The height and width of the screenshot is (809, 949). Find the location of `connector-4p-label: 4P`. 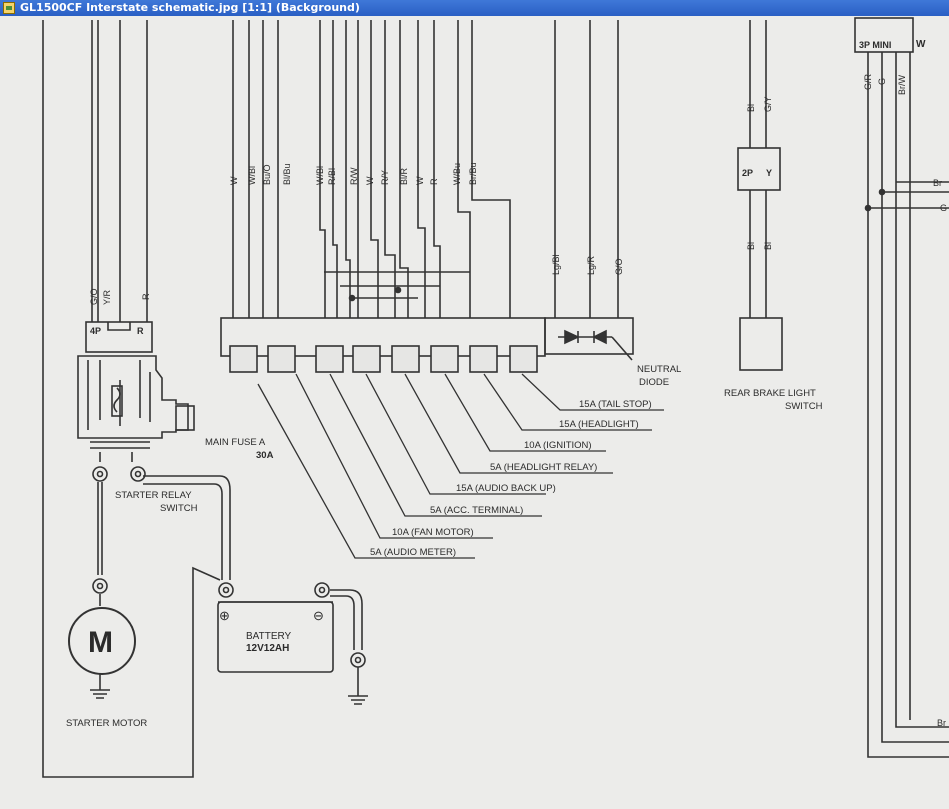

connector-4p-label: 4P is located at coordinates (95, 331).